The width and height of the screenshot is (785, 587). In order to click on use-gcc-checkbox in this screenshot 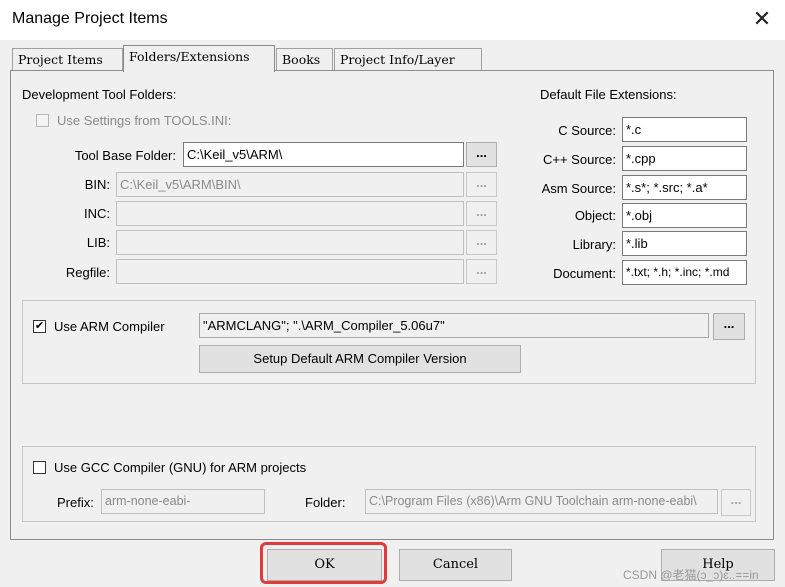, I will do `click(39, 467)`.